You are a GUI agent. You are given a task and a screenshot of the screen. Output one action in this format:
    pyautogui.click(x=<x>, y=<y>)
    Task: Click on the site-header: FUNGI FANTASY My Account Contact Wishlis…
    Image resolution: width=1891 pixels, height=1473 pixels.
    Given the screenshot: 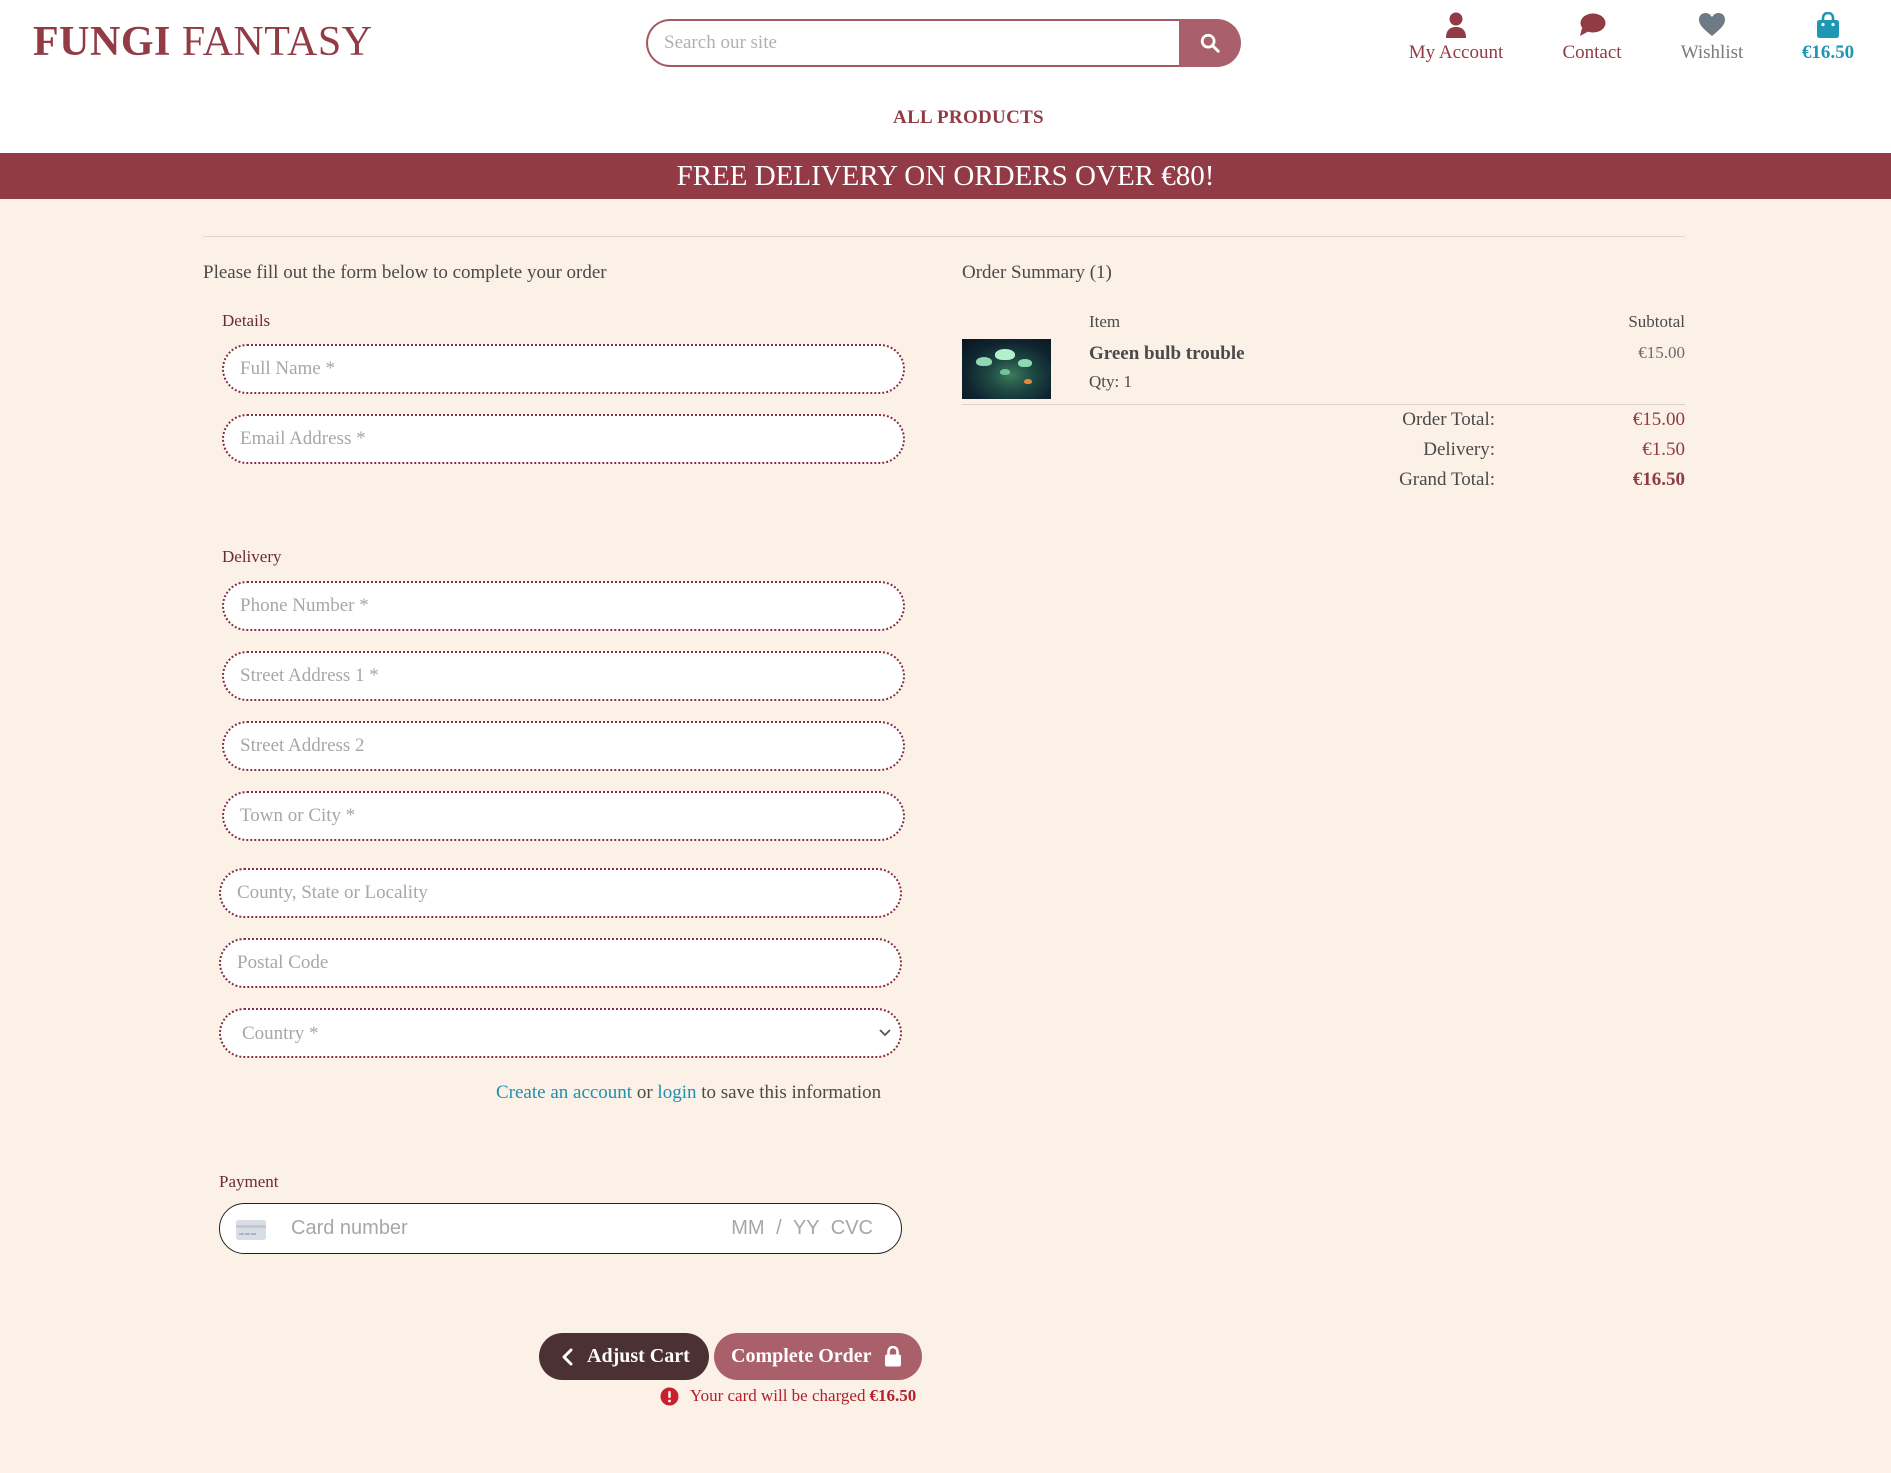 What is the action you would take?
    pyautogui.click(x=945, y=76)
    